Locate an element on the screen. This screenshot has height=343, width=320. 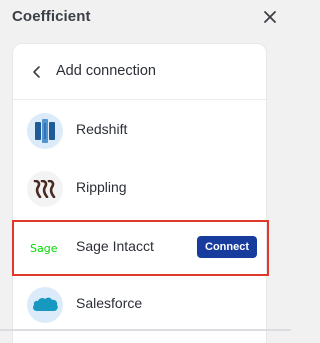
salesforce-logo-icon is located at coordinates (45, 305).